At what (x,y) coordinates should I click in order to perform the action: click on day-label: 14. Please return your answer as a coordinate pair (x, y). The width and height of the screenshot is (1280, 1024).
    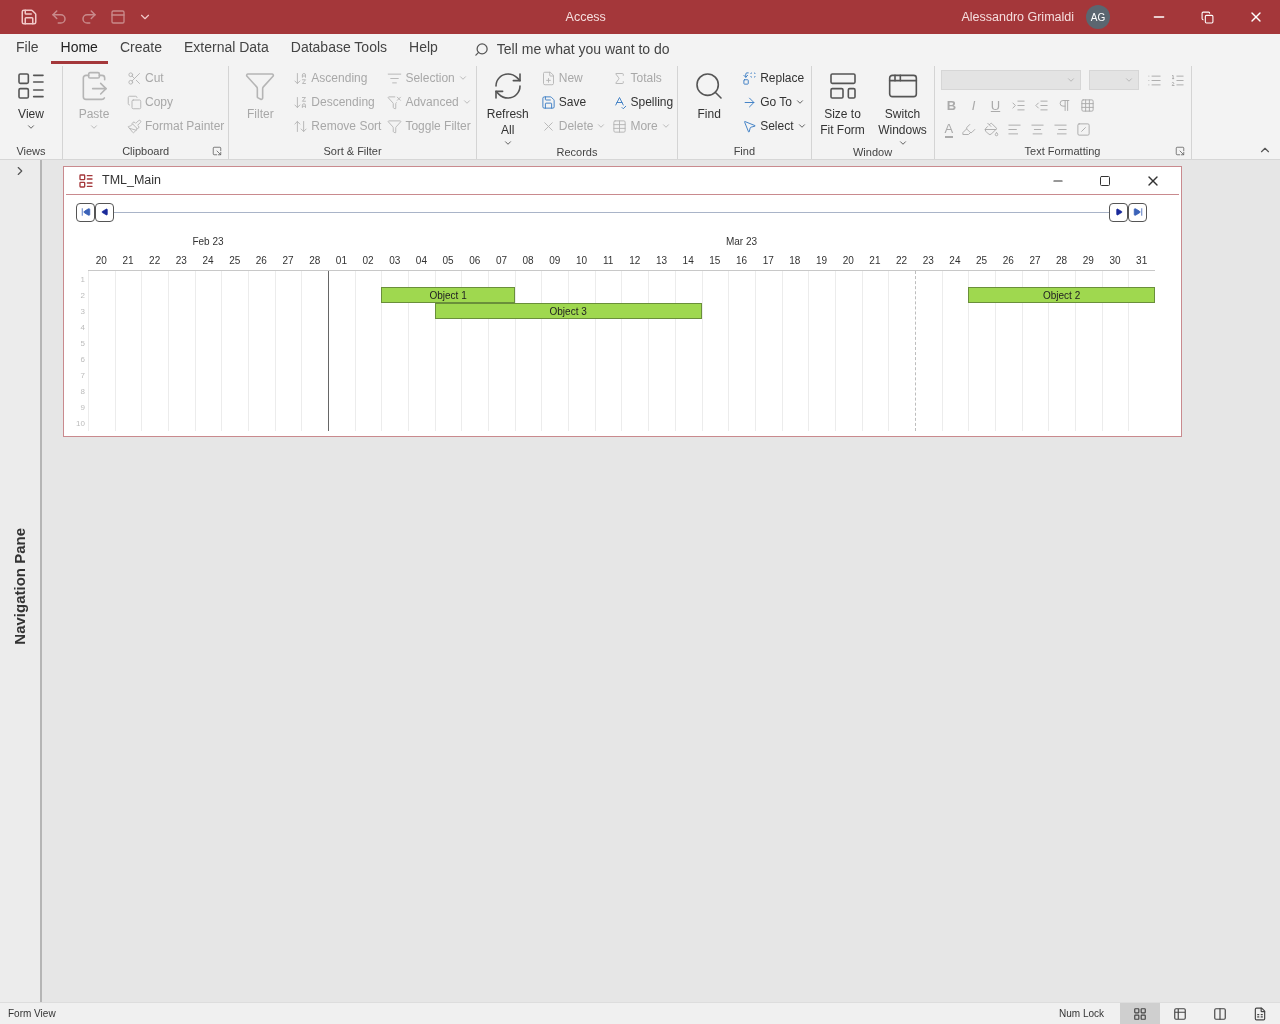
    Looking at the image, I should click on (688, 261).